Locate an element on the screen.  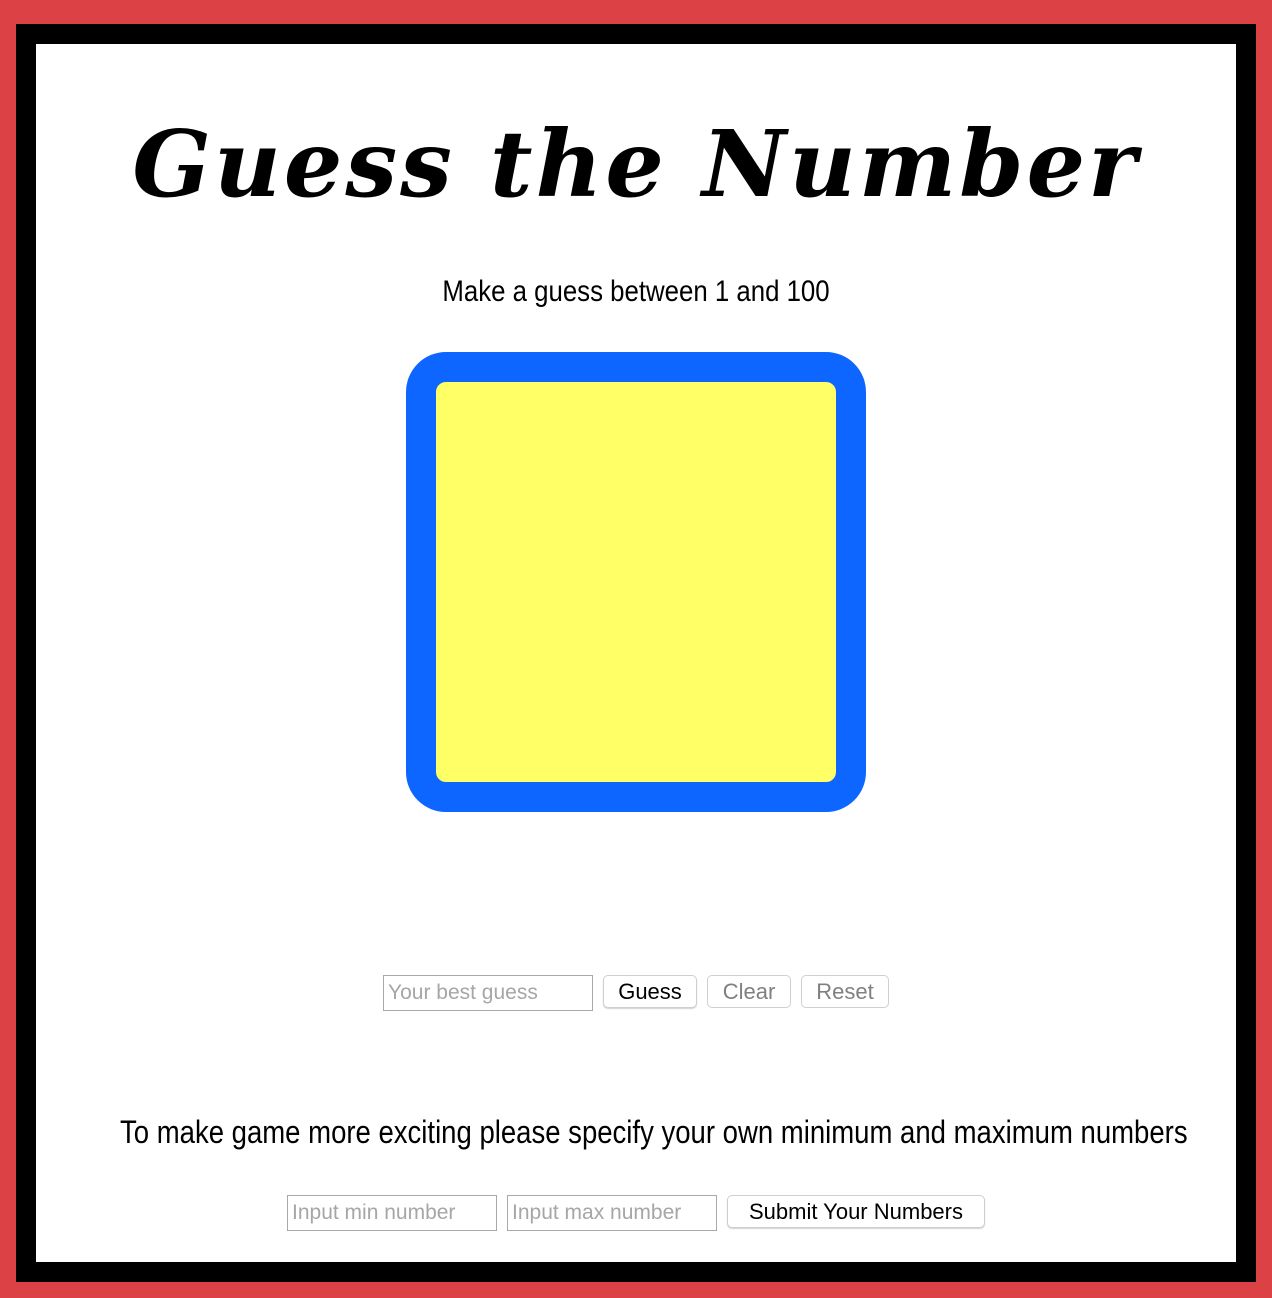
instruction-text: Make a guess between 1 and 100 is located at coordinates (636, 291).